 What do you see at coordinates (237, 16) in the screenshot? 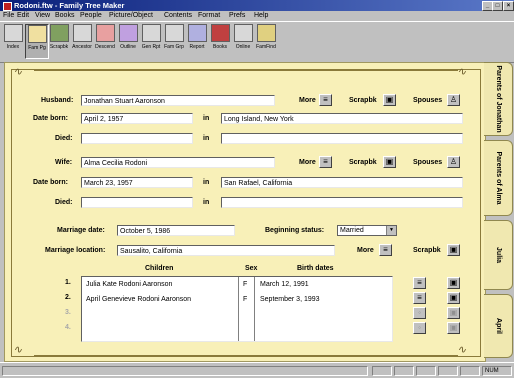
I see `menu-prefs: Prefs` at bounding box center [237, 16].